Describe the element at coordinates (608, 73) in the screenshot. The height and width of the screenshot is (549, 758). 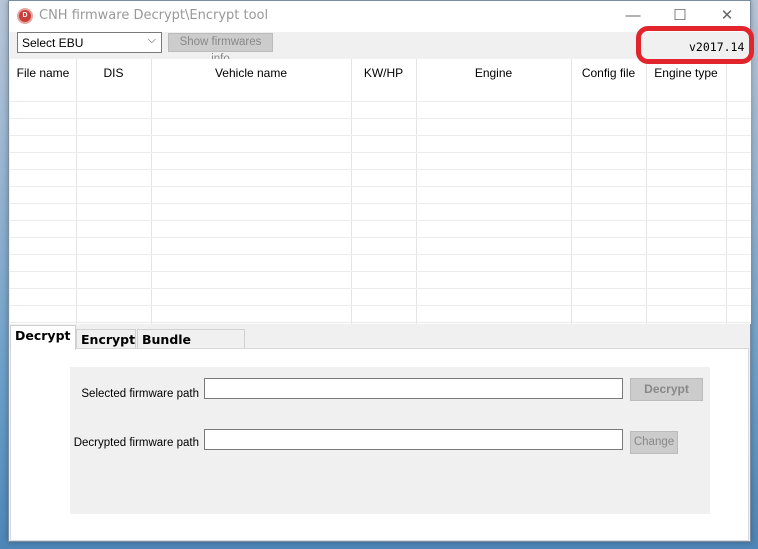
I see `column-header-config-file: Config file` at that location.